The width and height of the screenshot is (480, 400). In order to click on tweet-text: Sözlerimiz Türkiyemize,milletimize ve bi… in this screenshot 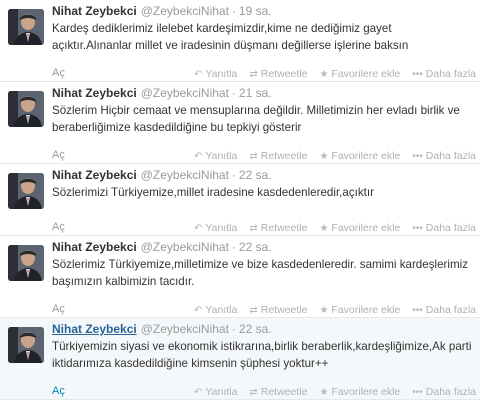, I will do `click(260, 273)`.